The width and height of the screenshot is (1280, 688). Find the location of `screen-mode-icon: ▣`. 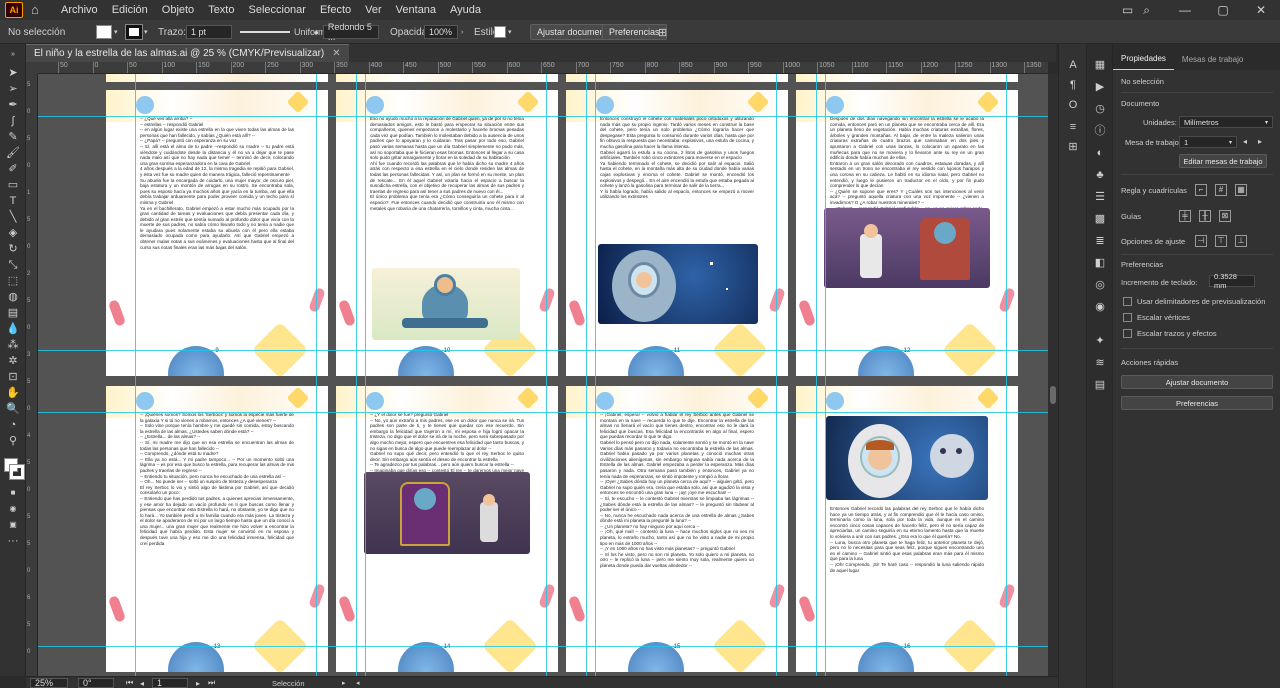

screen-mode-icon: ▣ is located at coordinates (13, 525).